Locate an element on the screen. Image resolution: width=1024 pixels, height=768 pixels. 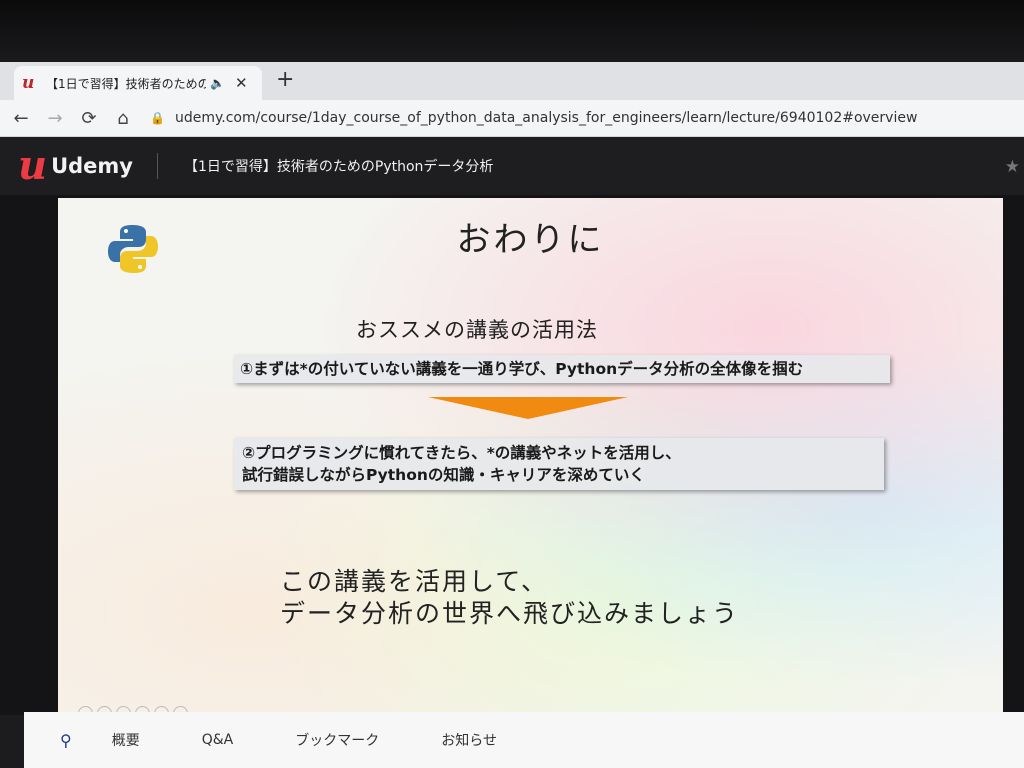
tab-overview: 概要 is located at coordinates (126, 740).